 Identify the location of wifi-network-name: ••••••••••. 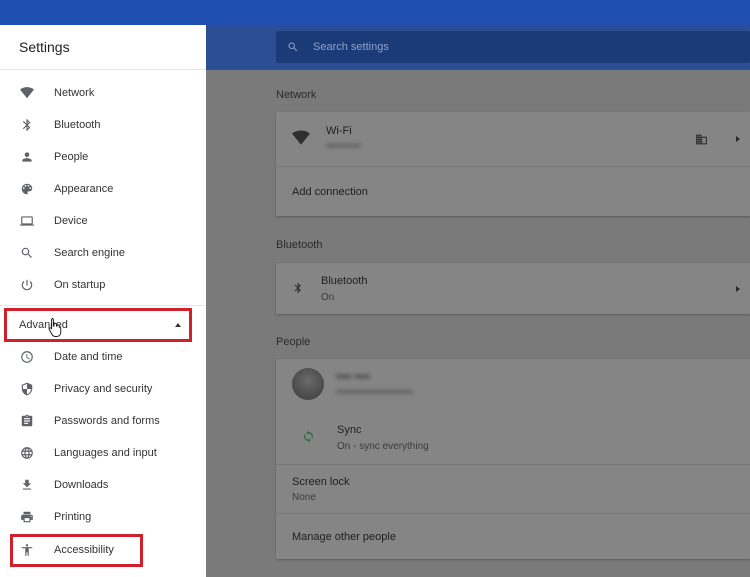
(344, 146).